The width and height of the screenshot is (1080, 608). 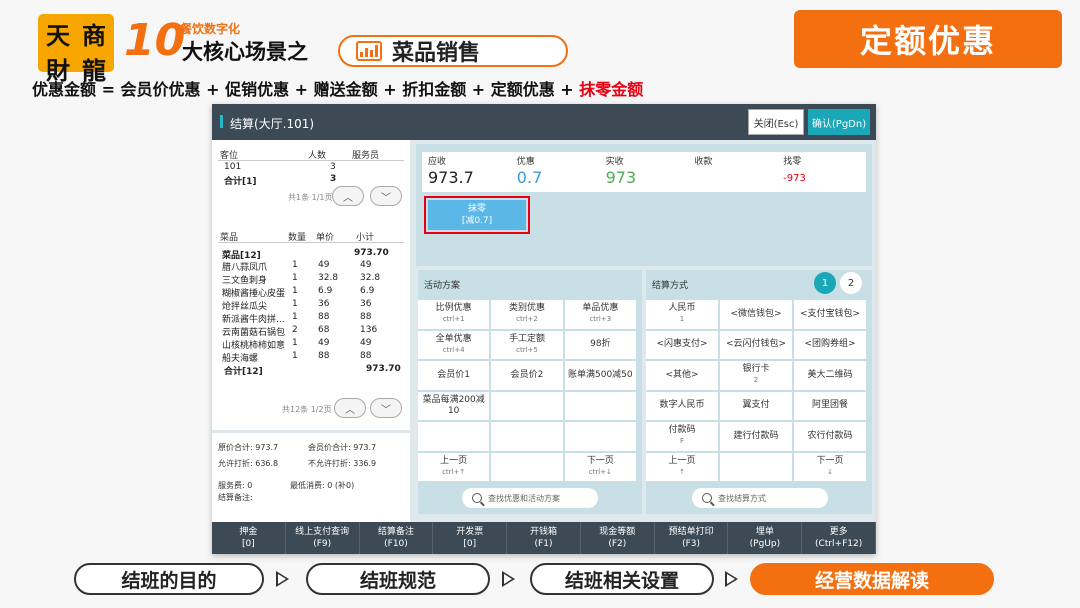 I want to click on payment-cell: 美大二维码, so click(x=830, y=375).